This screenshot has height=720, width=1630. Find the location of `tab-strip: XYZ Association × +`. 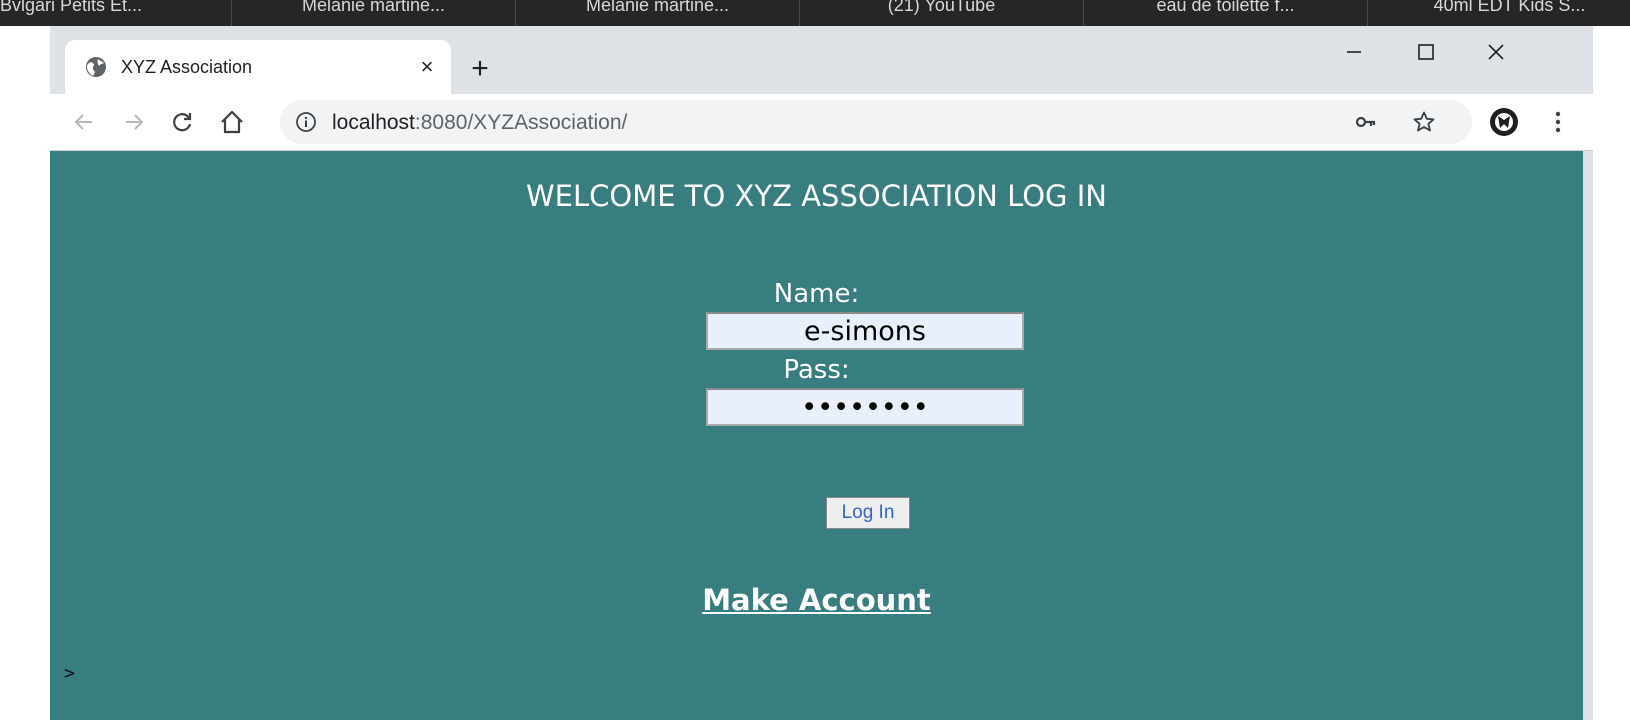

tab-strip: XYZ Association × + is located at coordinates (821, 60).